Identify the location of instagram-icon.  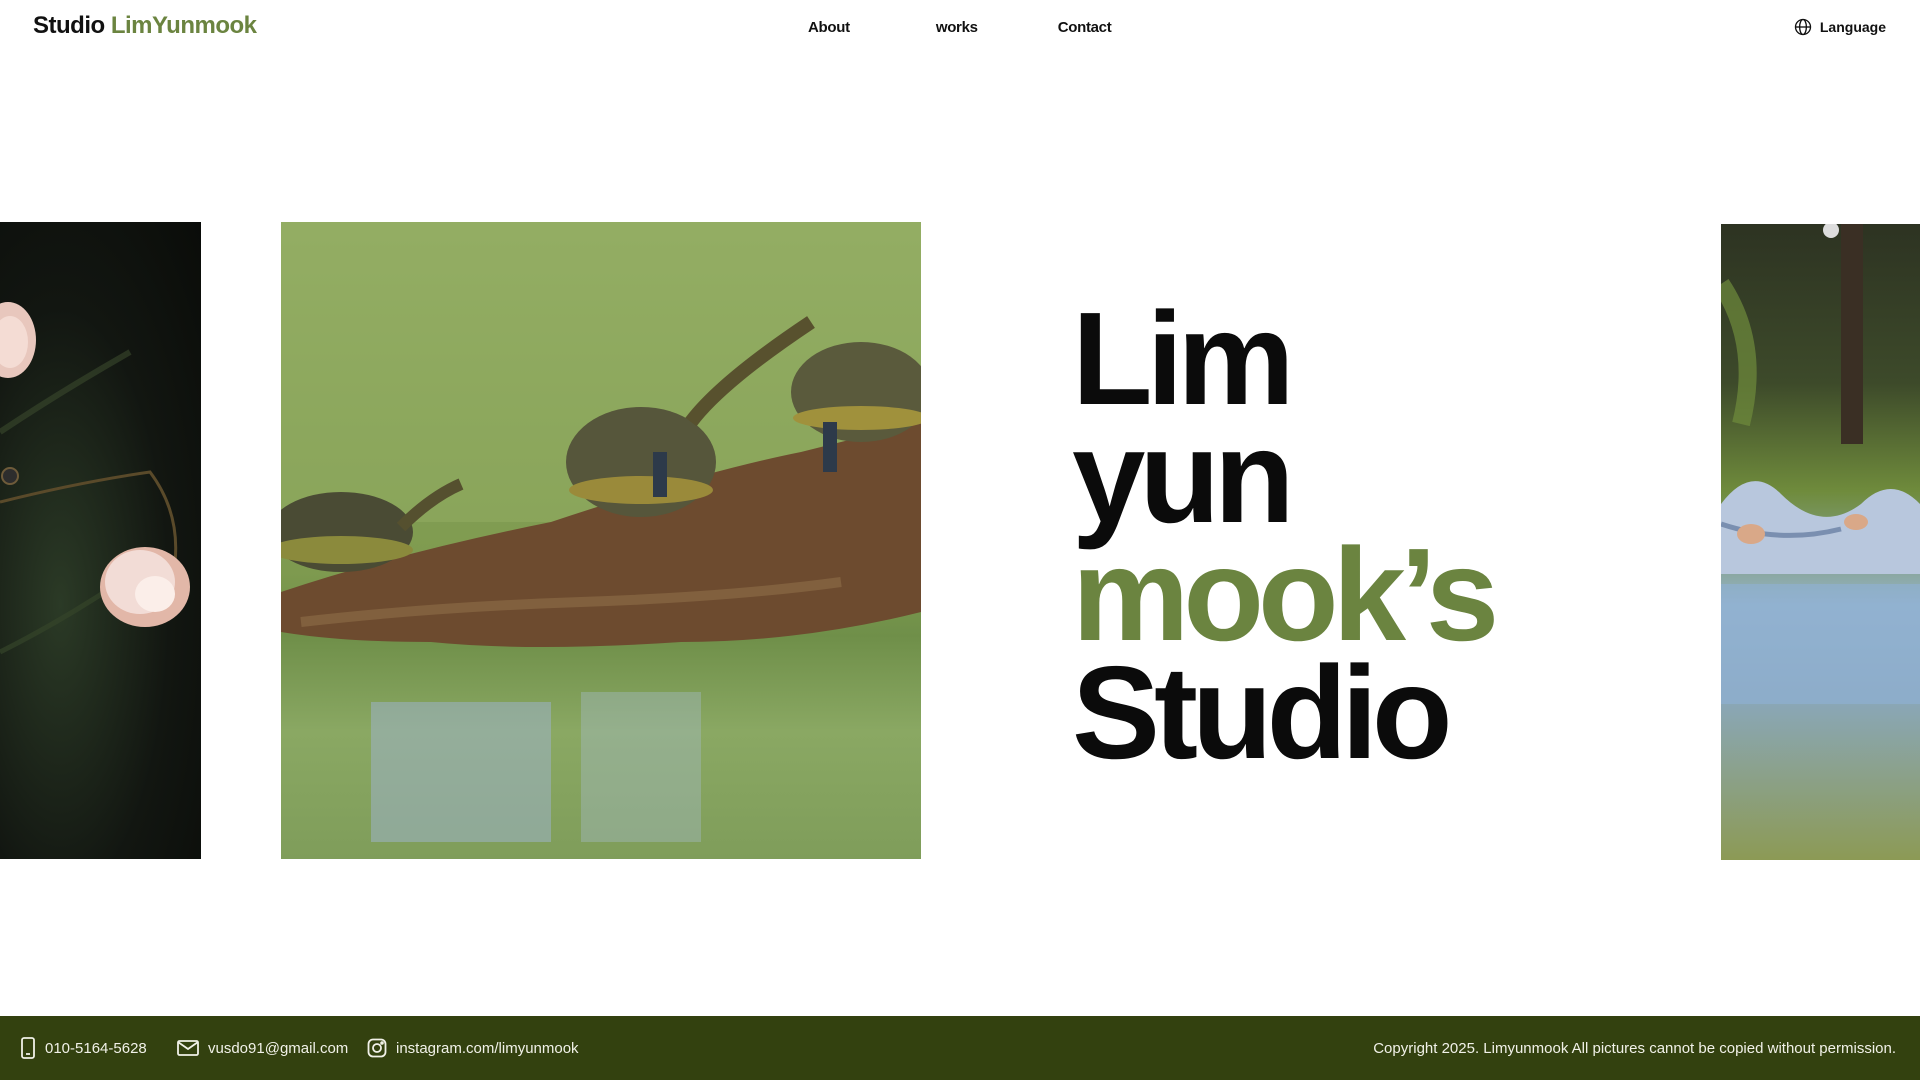
(377, 1048).